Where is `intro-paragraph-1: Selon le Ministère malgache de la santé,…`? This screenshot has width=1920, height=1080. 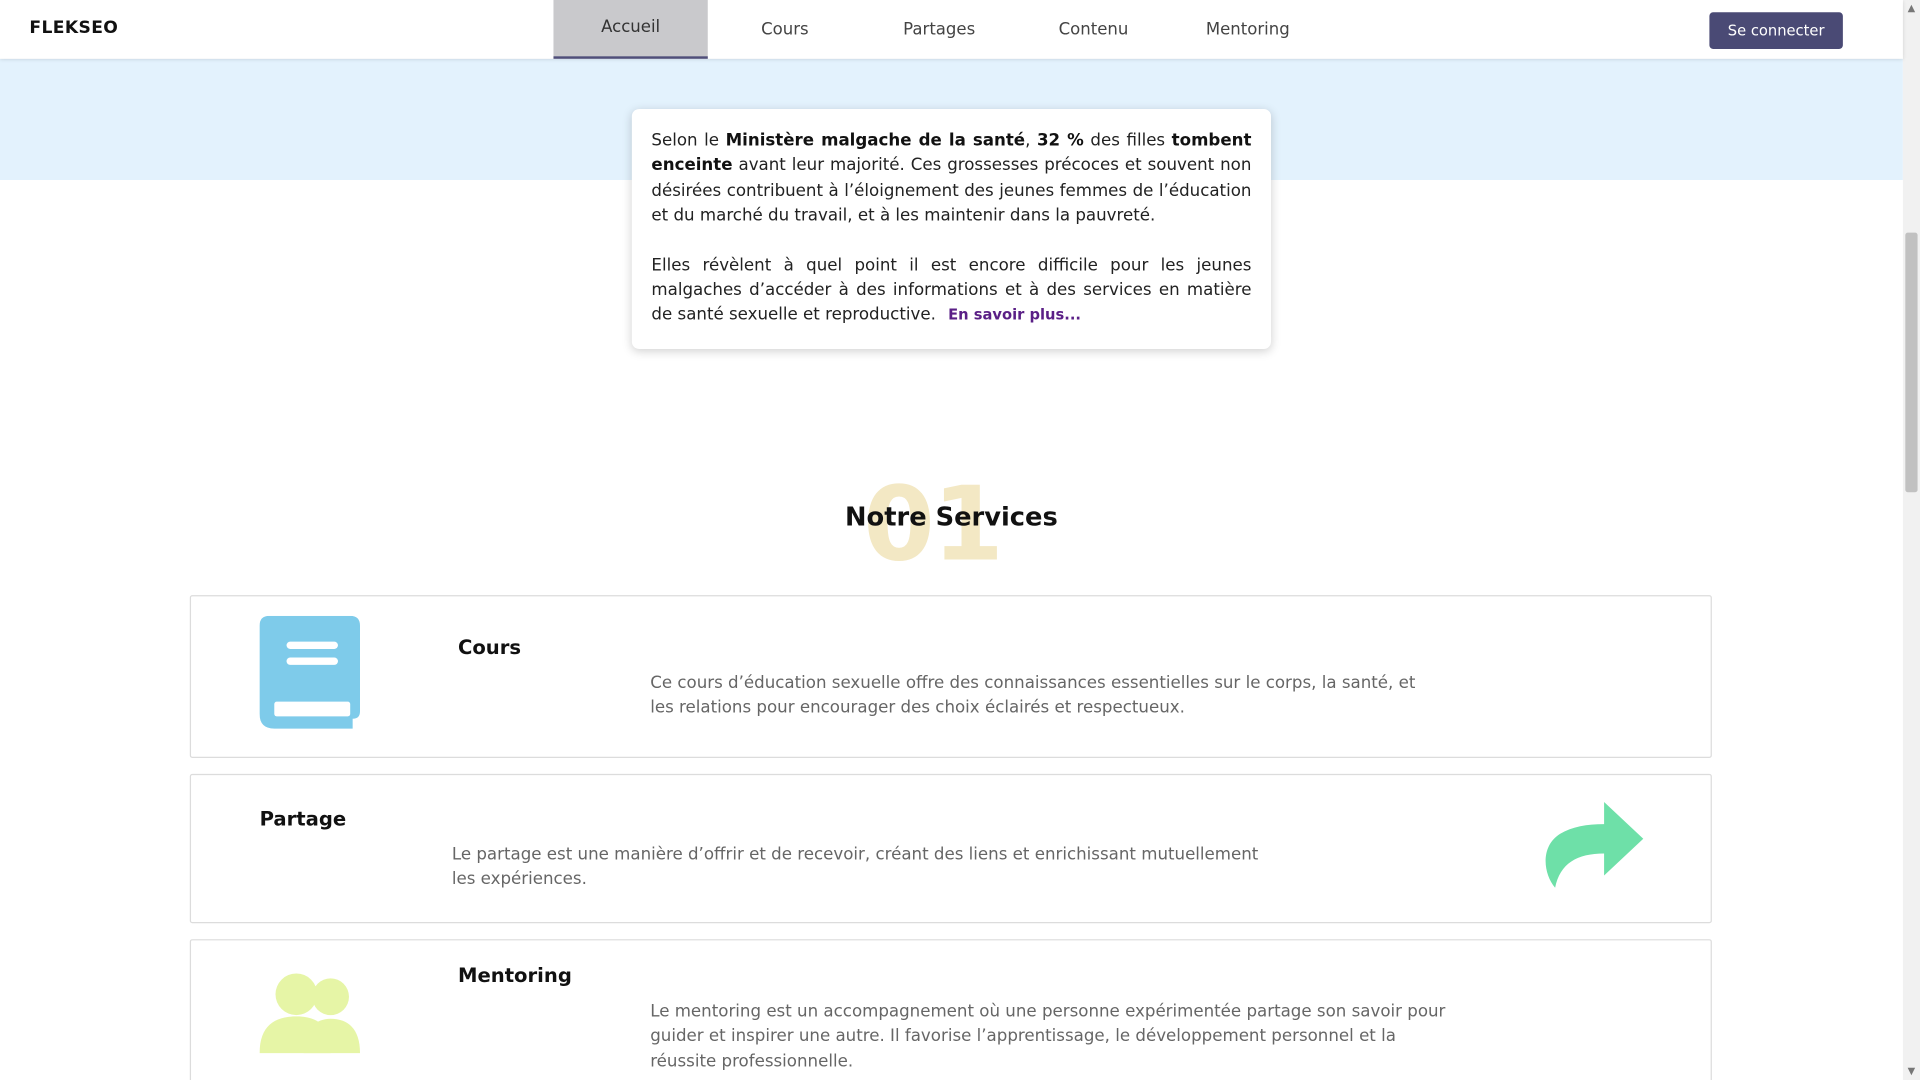
intro-paragraph-1: Selon le Ministère malgache de la santé,… is located at coordinates (951, 179).